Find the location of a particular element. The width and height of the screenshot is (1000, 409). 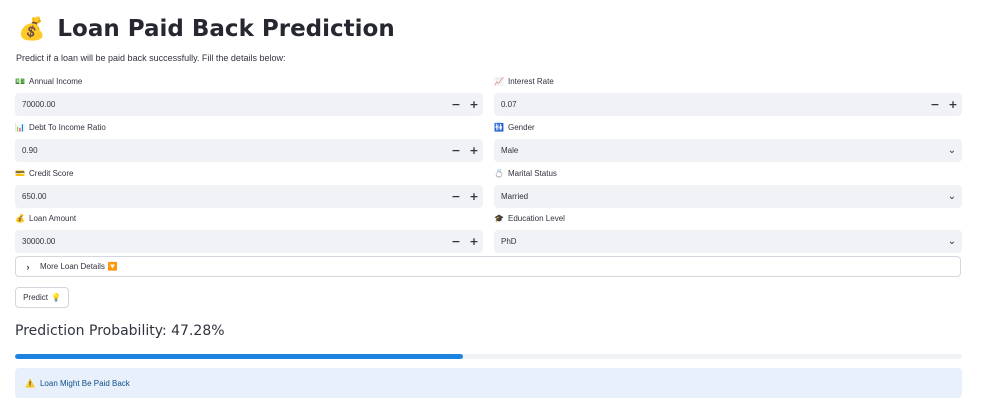

bar-chart-icon: 📊 is located at coordinates (20, 127).